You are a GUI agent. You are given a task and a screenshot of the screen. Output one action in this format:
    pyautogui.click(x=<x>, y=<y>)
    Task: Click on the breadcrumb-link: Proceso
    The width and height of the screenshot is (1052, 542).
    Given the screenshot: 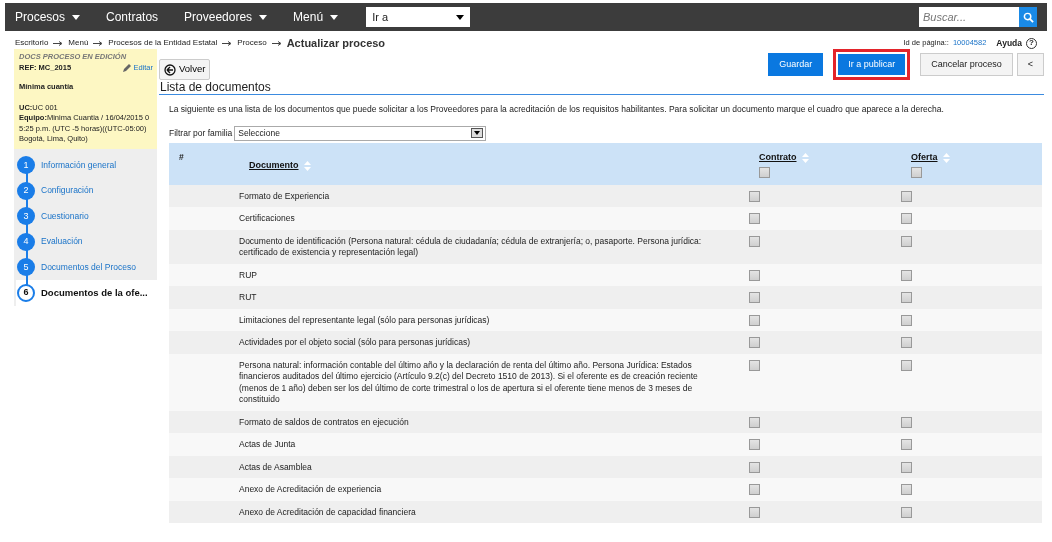 What is the action you would take?
    pyautogui.click(x=252, y=43)
    